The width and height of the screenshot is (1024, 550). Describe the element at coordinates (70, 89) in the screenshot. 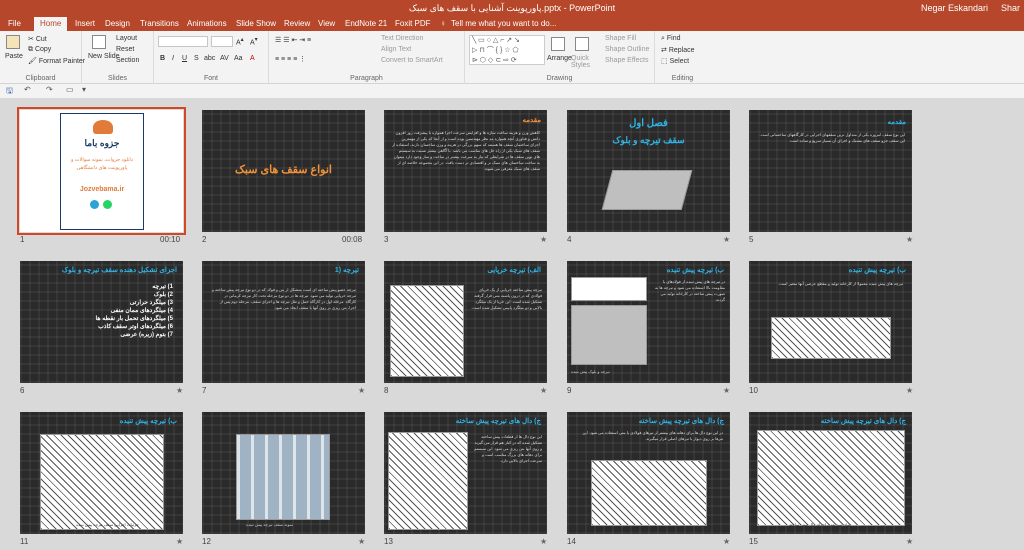

I see `start-slideshow-icon: ▭` at that location.